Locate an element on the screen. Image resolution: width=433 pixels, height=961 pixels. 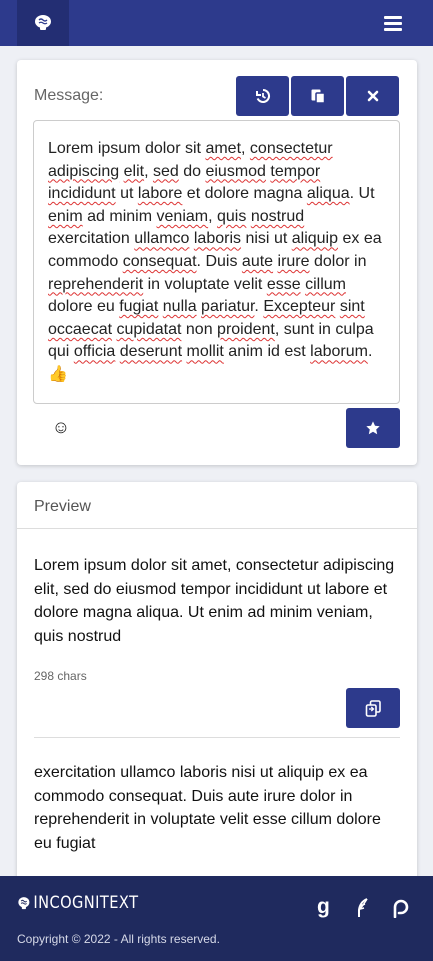
goodreads-icon: g is located at coordinates (323, 908).